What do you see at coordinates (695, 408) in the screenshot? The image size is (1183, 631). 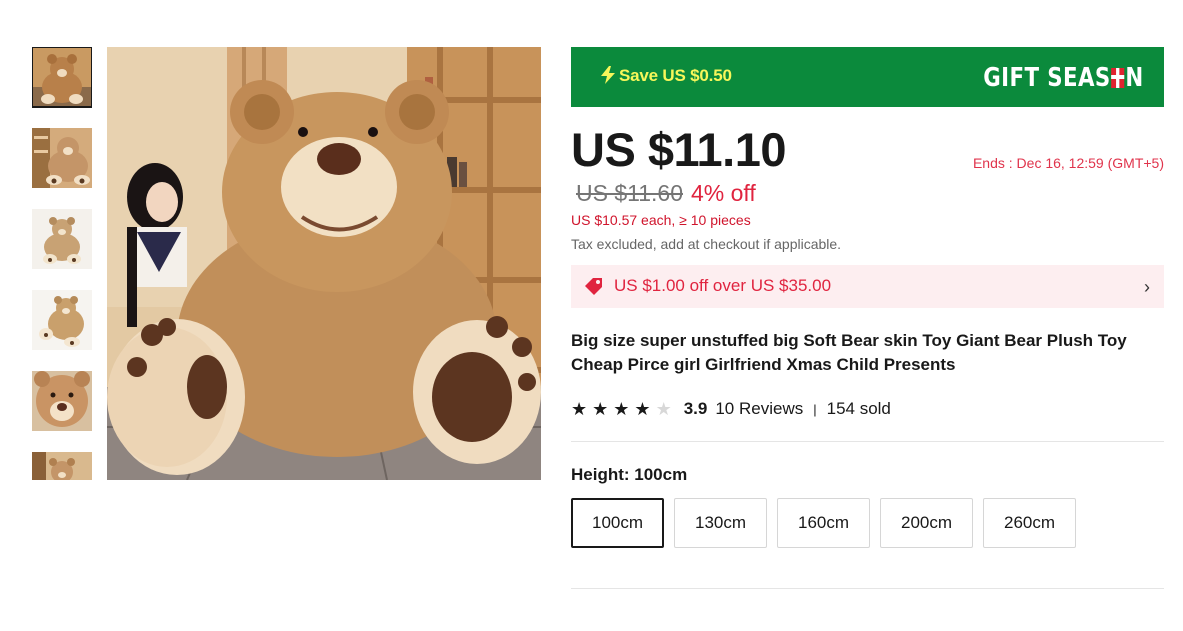 I see `rating-score: 3.9` at bounding box center [695, 408].